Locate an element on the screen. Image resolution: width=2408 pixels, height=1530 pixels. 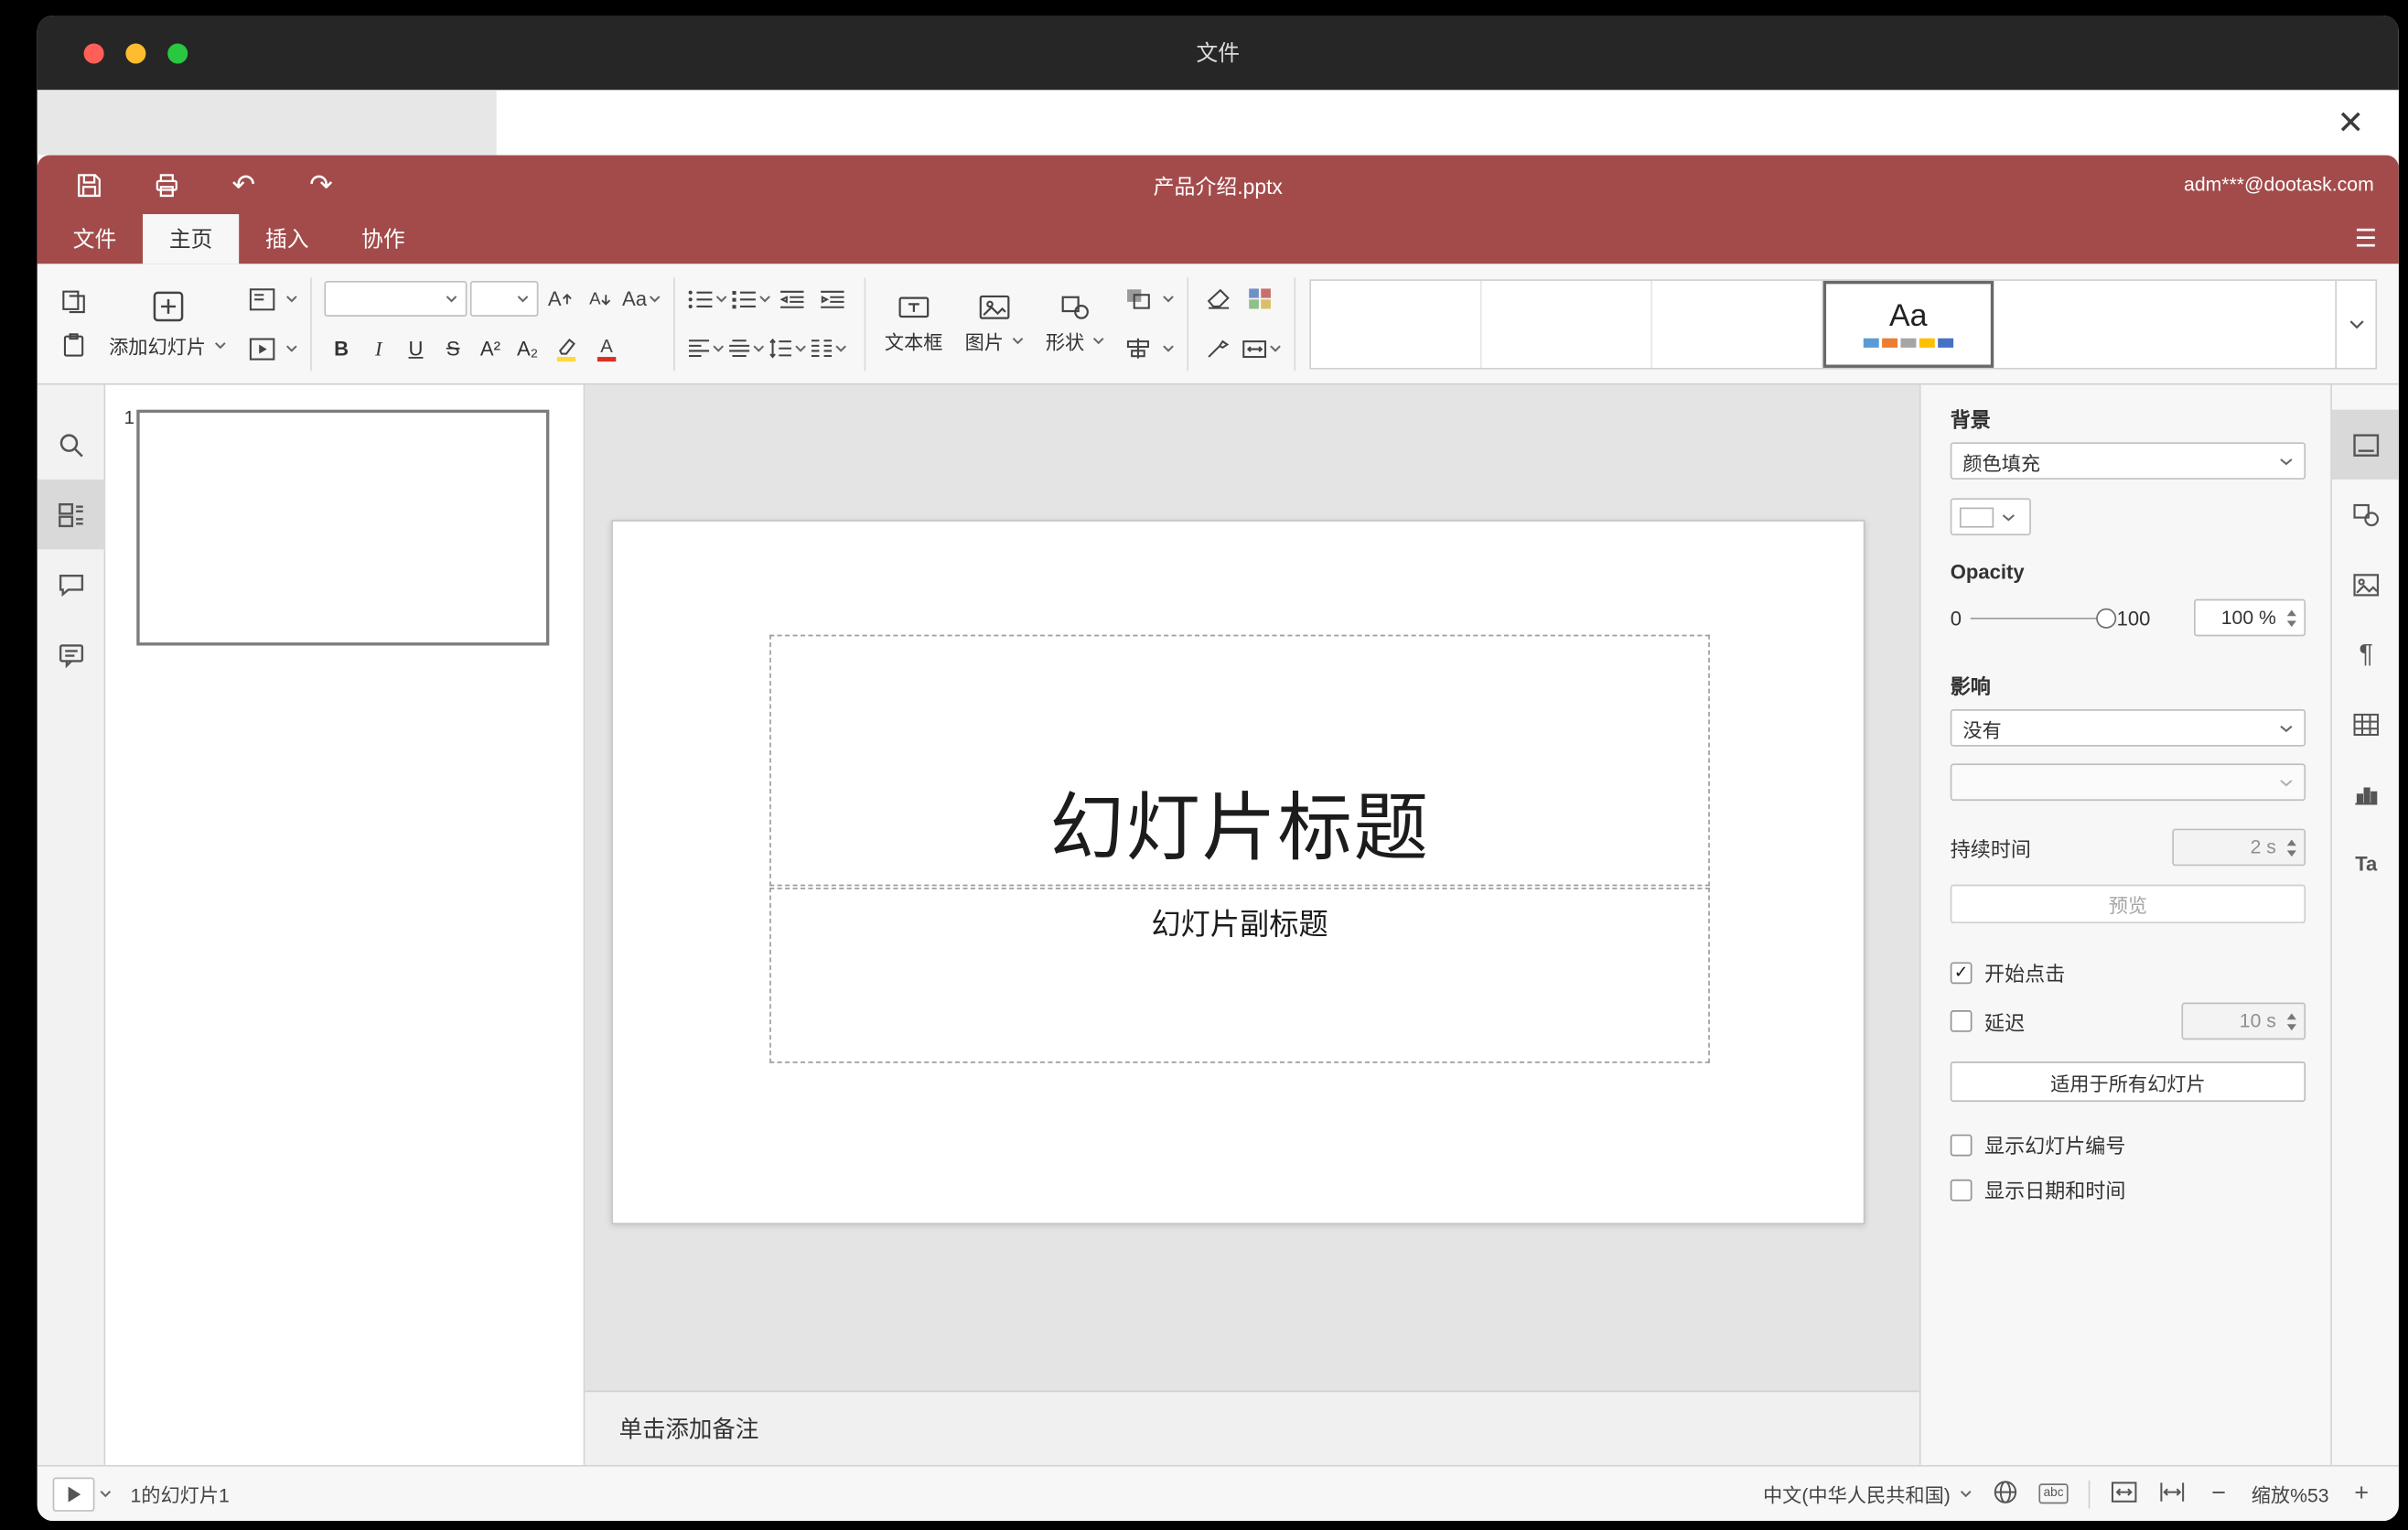
tab-file: 文件 is located at coordinates (95, 239).